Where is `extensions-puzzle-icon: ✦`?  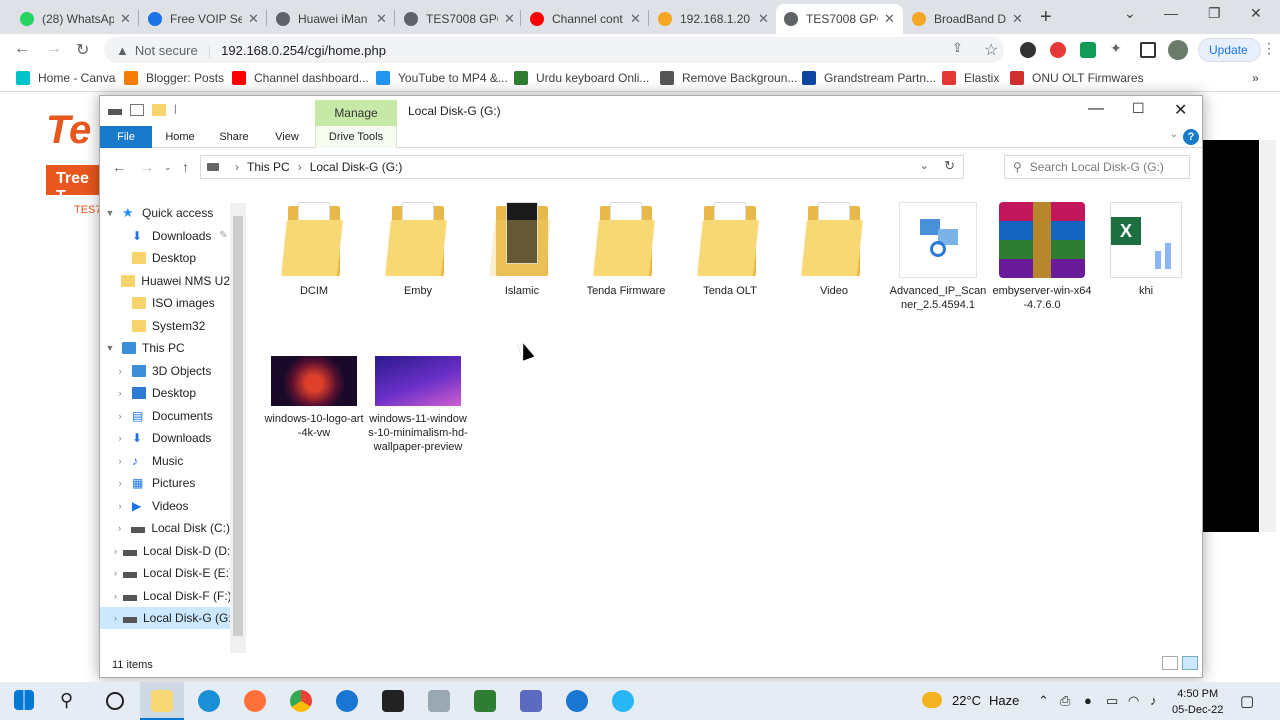 extensions-puzzle-icon: ✦ is located at coordinates (1116, 48).